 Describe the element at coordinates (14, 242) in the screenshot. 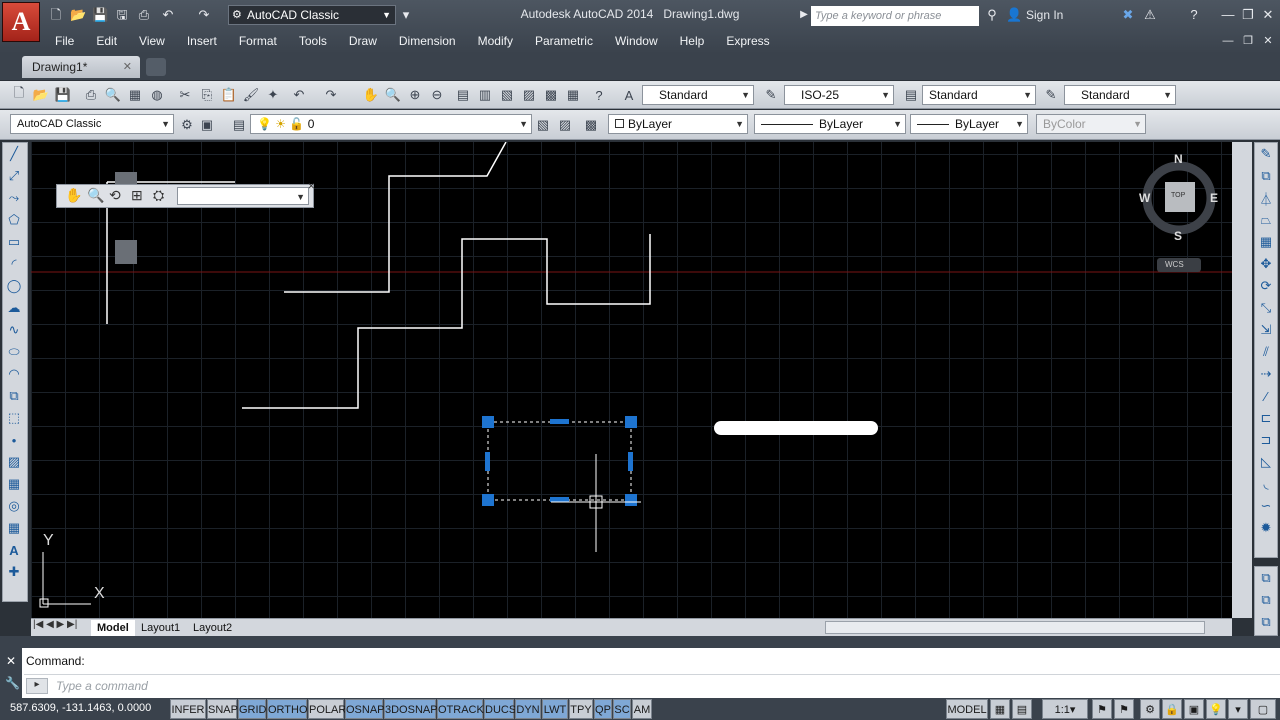

I see `rectangle-icon: ▭` at that location.